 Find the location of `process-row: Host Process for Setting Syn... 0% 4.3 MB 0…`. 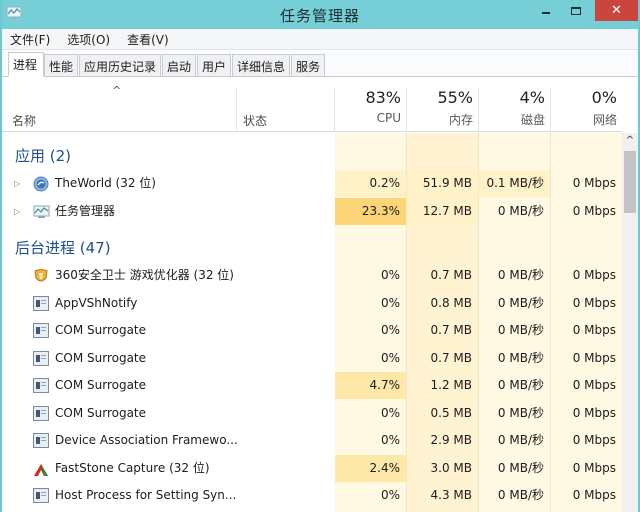

process-row: Host Process for Setting Syn... 0% 4.3 MB 0… is located at coordinates (312, 495).